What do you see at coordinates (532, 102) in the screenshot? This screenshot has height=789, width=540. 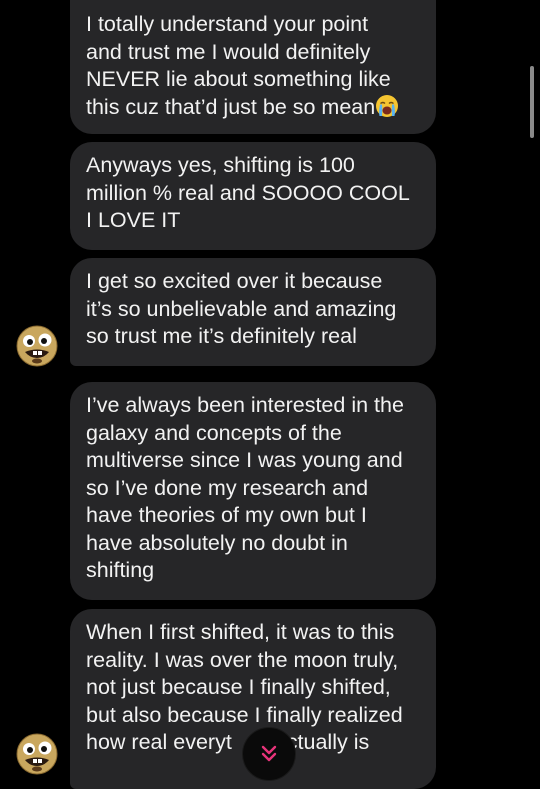 I see `scrollbar-thumb` at bounding box center [532, 102].